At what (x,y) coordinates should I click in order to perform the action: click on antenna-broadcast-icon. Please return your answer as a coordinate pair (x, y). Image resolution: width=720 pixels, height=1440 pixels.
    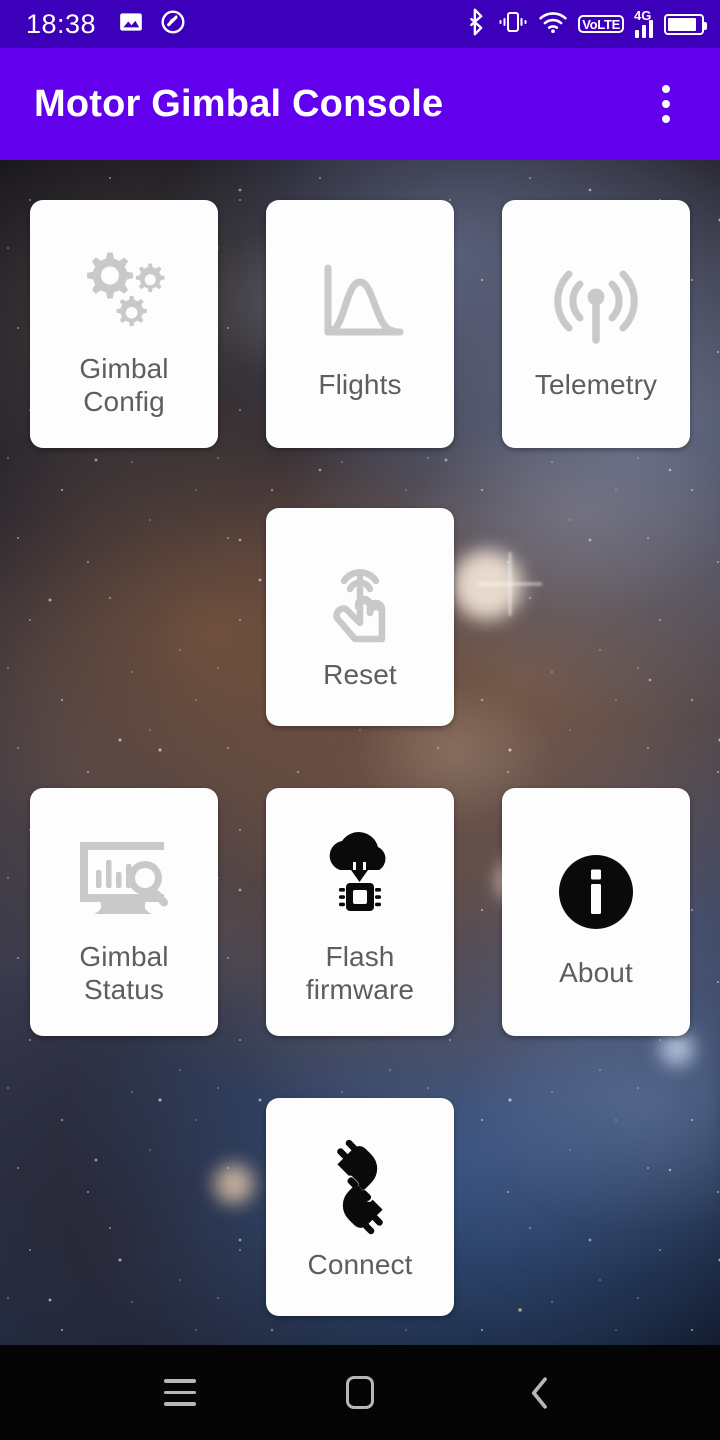
    Looking at the image, I should click on (596, 304).